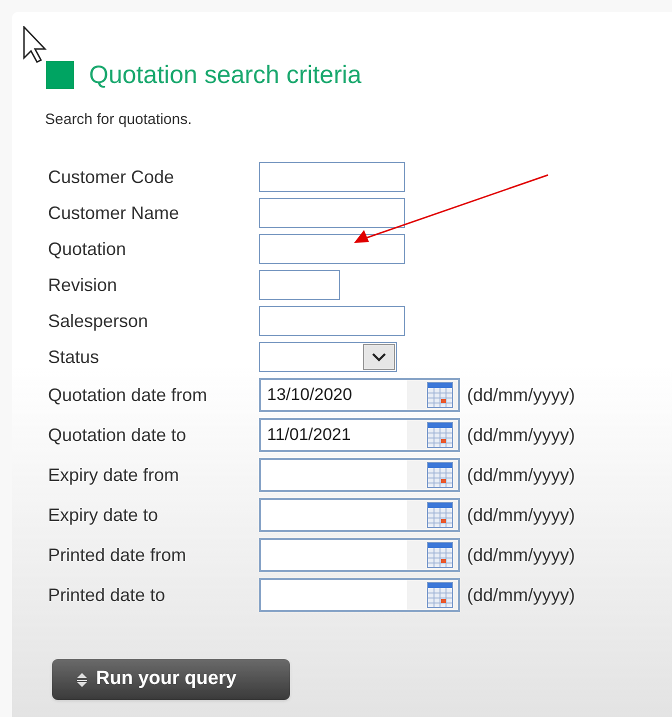 The image size is (672, 717). Describe the element at coordinates (73, 357) in the screenshot. I see `field-label: Status` at that location.